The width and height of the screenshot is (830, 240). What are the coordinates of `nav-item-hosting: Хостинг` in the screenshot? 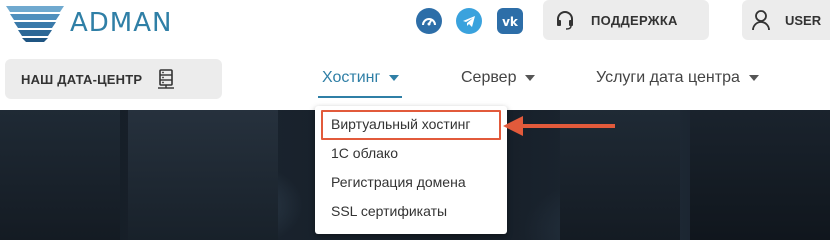 It's located at (361, 78).